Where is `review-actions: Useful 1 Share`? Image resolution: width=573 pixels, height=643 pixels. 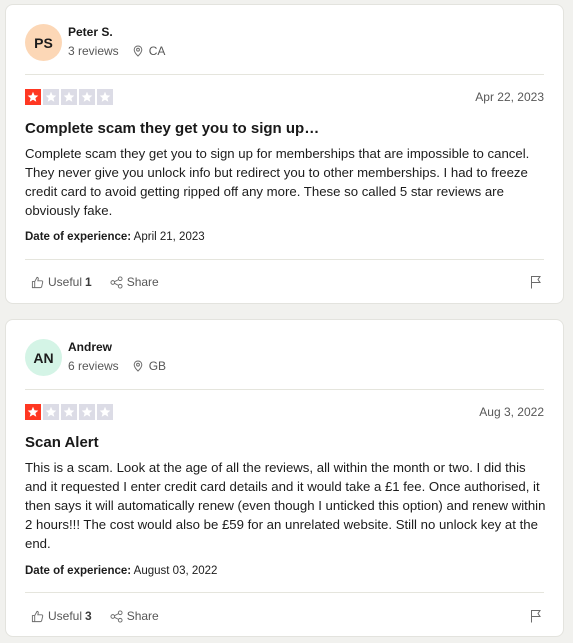 review-actions: Useful 1 Share is located at coordinates (104, 282).